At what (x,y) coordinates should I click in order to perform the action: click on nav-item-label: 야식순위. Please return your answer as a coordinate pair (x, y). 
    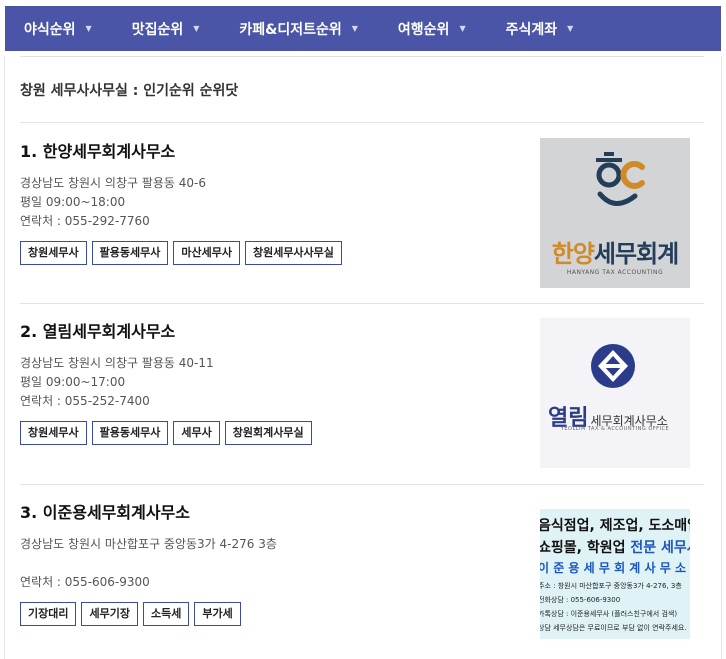
    Looking at the image, I should click on (50, 29).